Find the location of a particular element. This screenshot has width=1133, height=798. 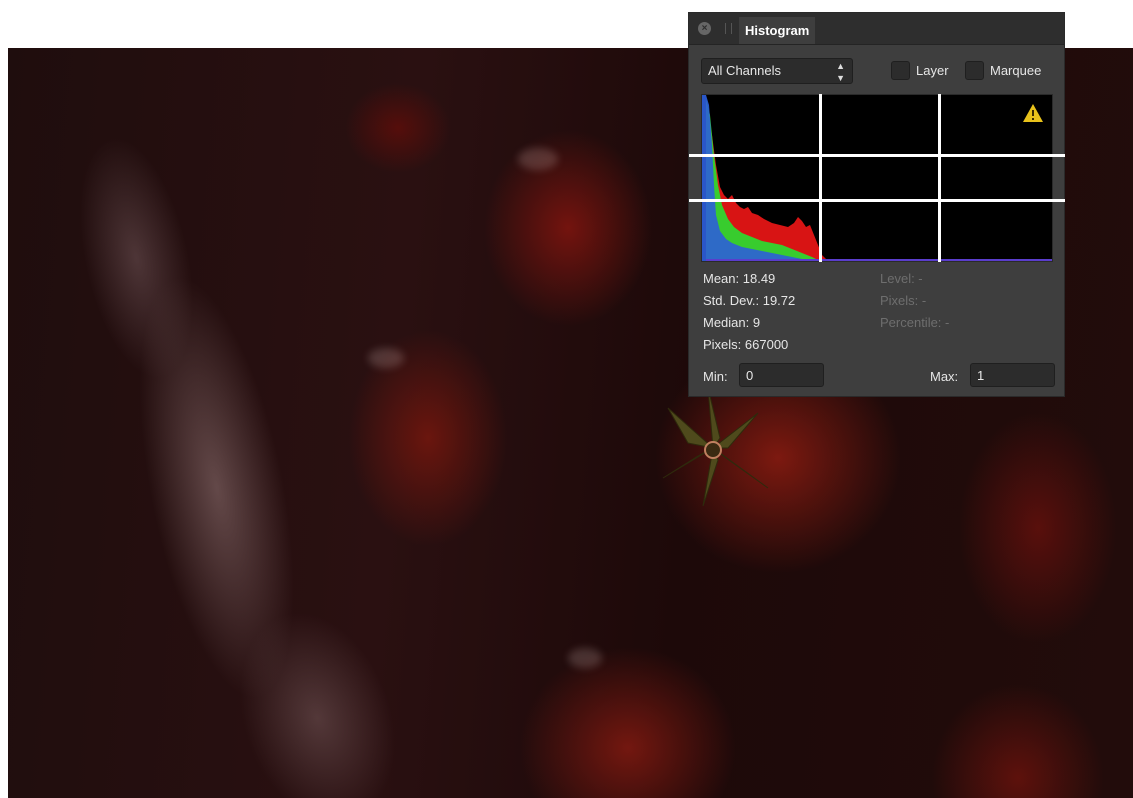

histogram-plot is located at coordinates (877, 178).